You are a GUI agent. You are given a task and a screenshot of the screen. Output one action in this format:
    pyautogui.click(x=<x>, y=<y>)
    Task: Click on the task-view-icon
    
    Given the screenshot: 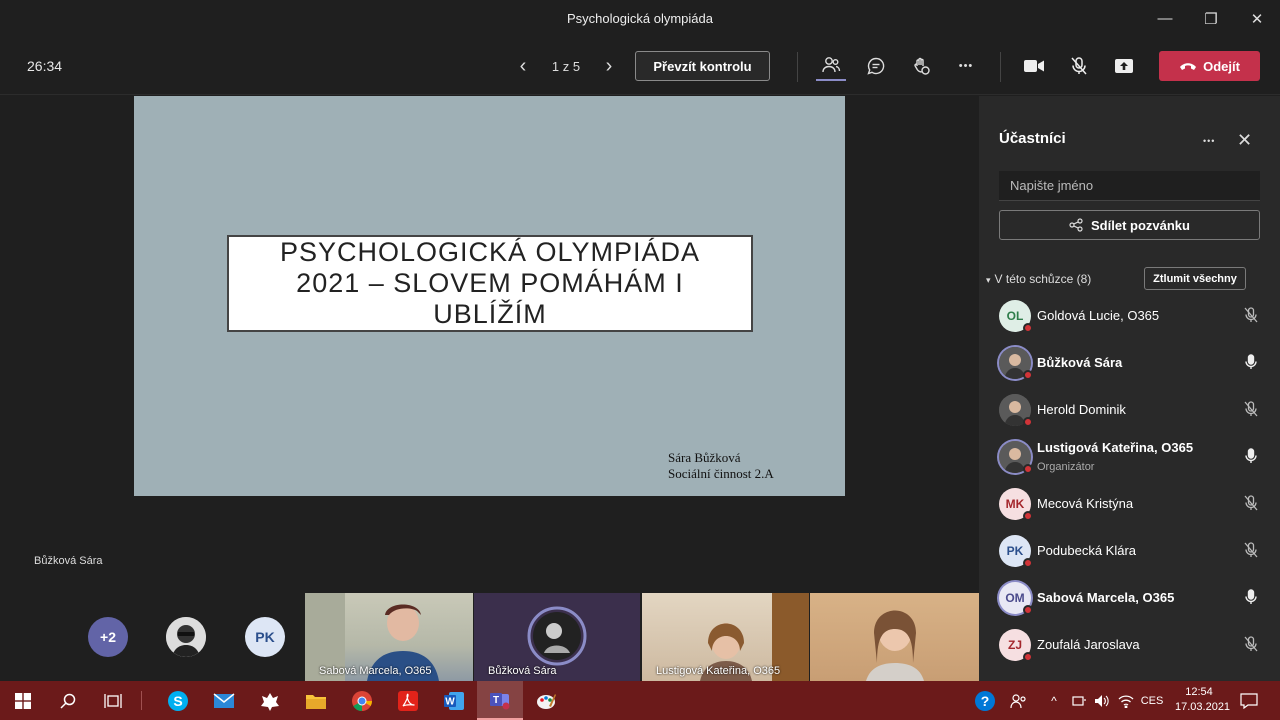 What is the action you would take?
    pyautogui.click(x=113, y=700)
    